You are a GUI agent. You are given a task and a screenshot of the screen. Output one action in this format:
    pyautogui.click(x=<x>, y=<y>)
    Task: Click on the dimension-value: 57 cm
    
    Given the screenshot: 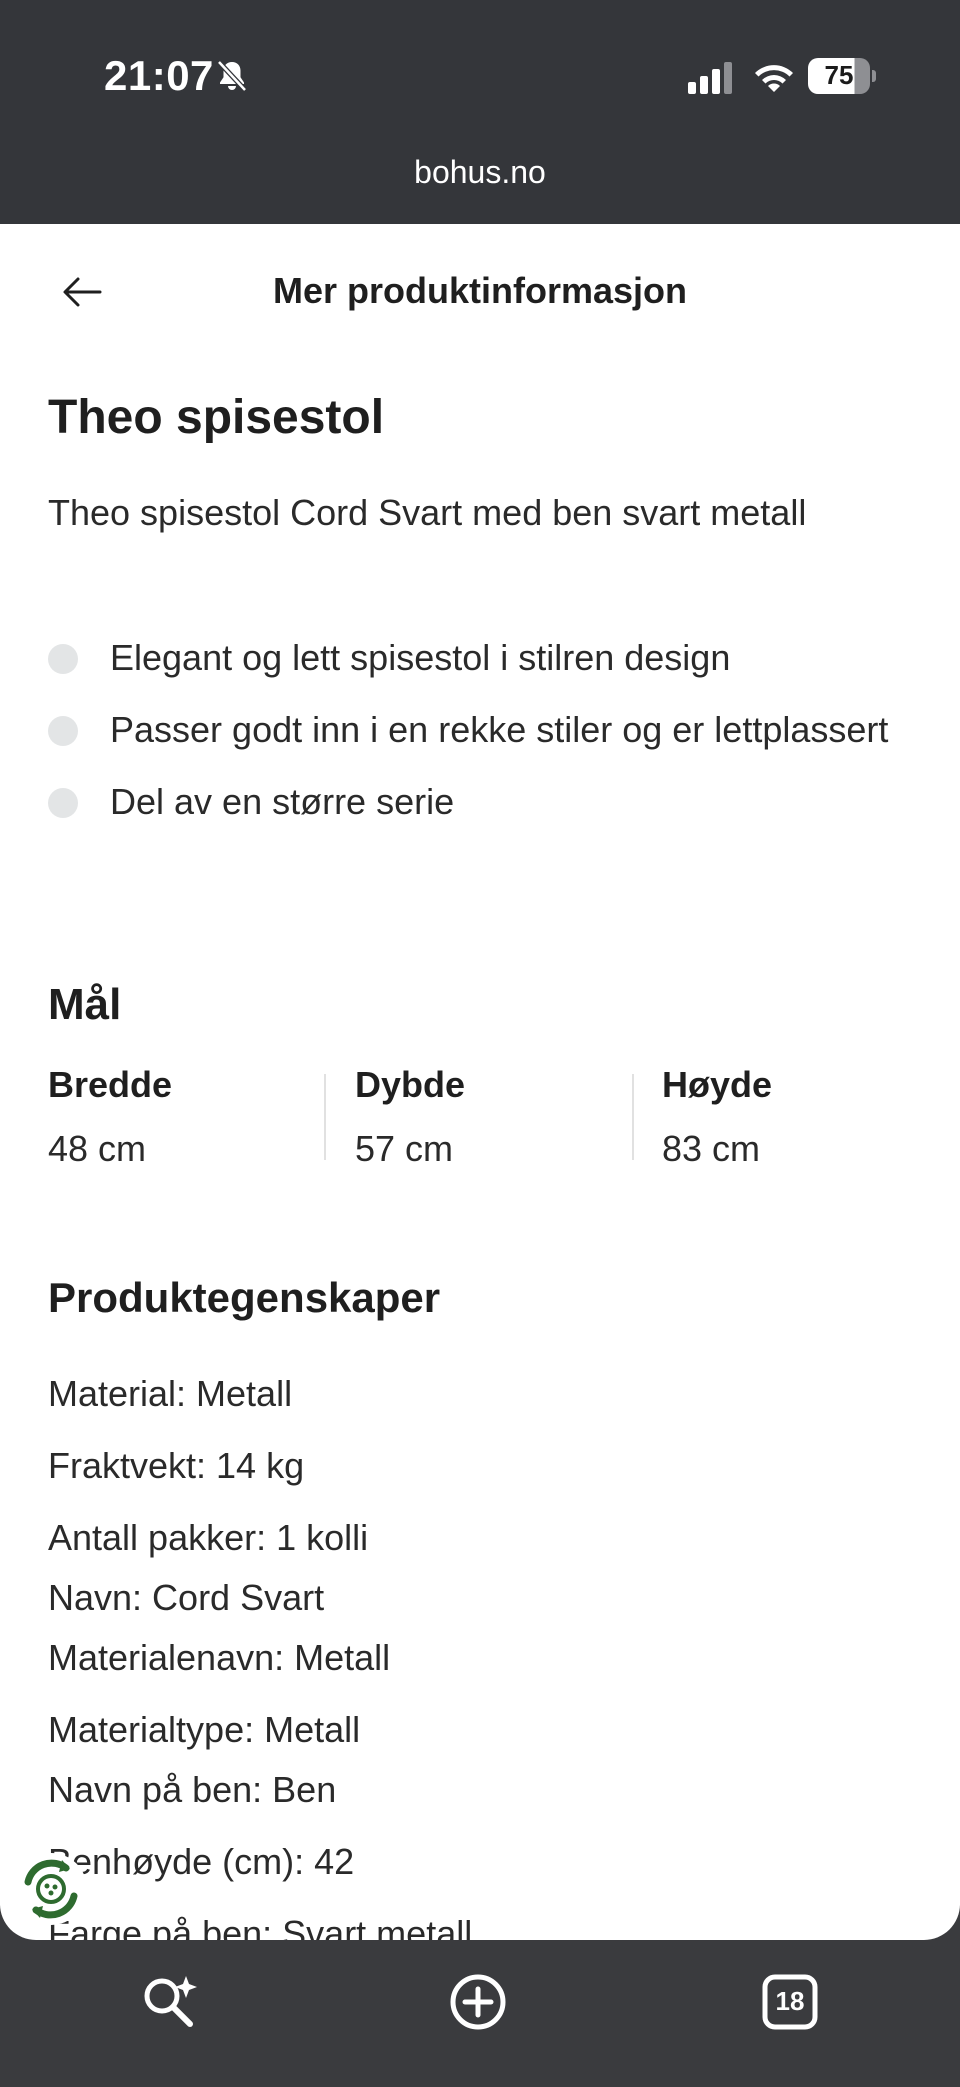 What is the action you would take?
    pyautogui.click(x=404, y=1148)
    